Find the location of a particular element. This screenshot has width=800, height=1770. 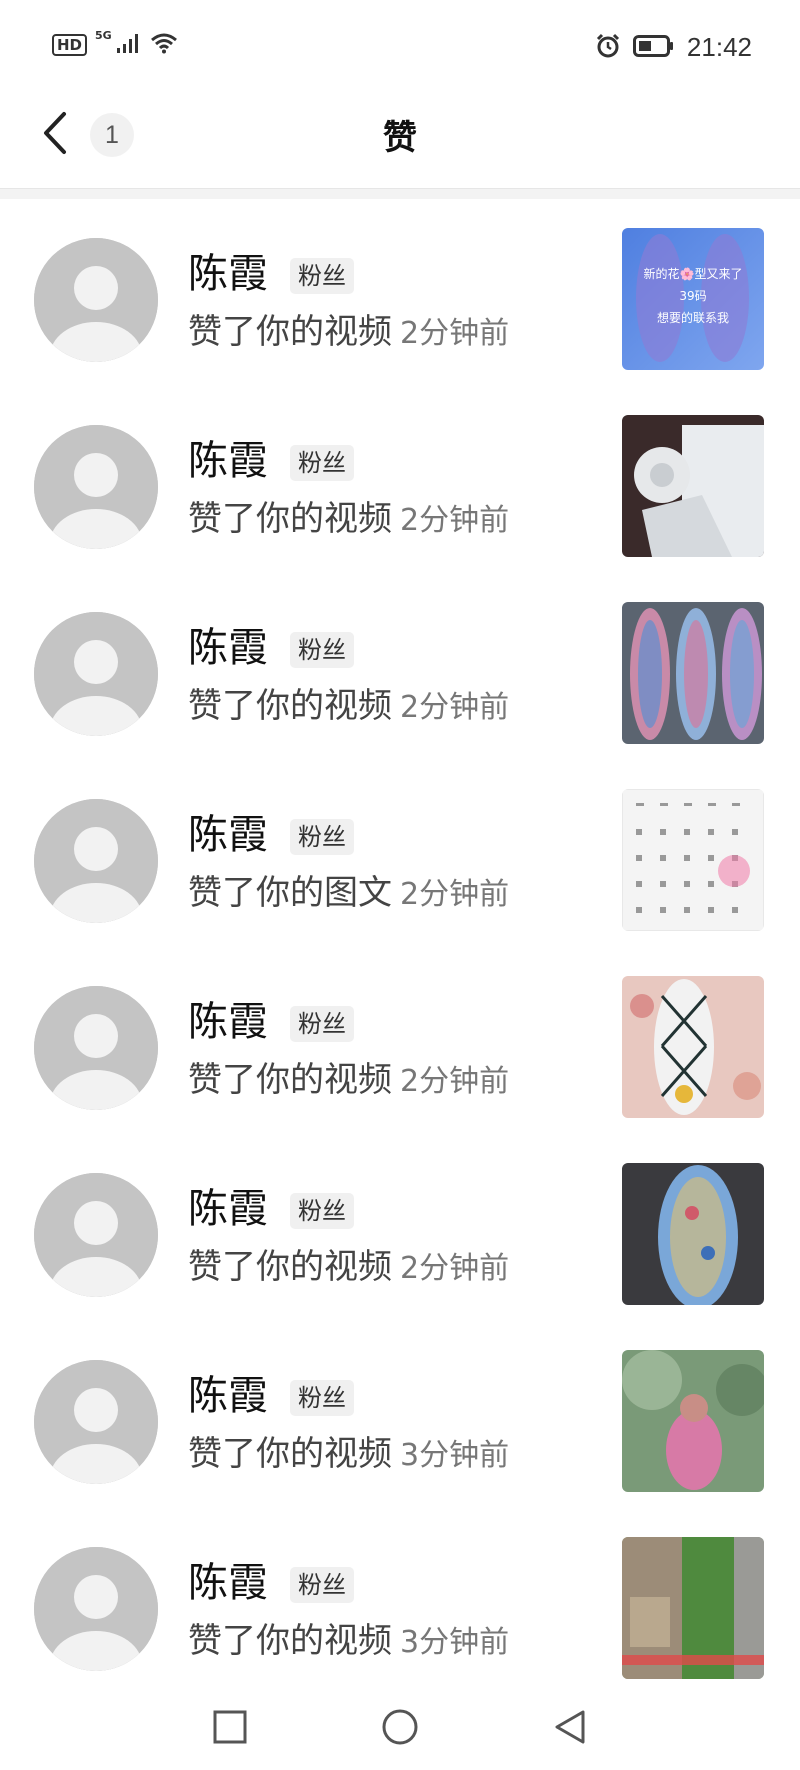

insole-collage-image: 新的花🌸型又来了 39码 想要的联系我 is located at coordinates (693, 299).